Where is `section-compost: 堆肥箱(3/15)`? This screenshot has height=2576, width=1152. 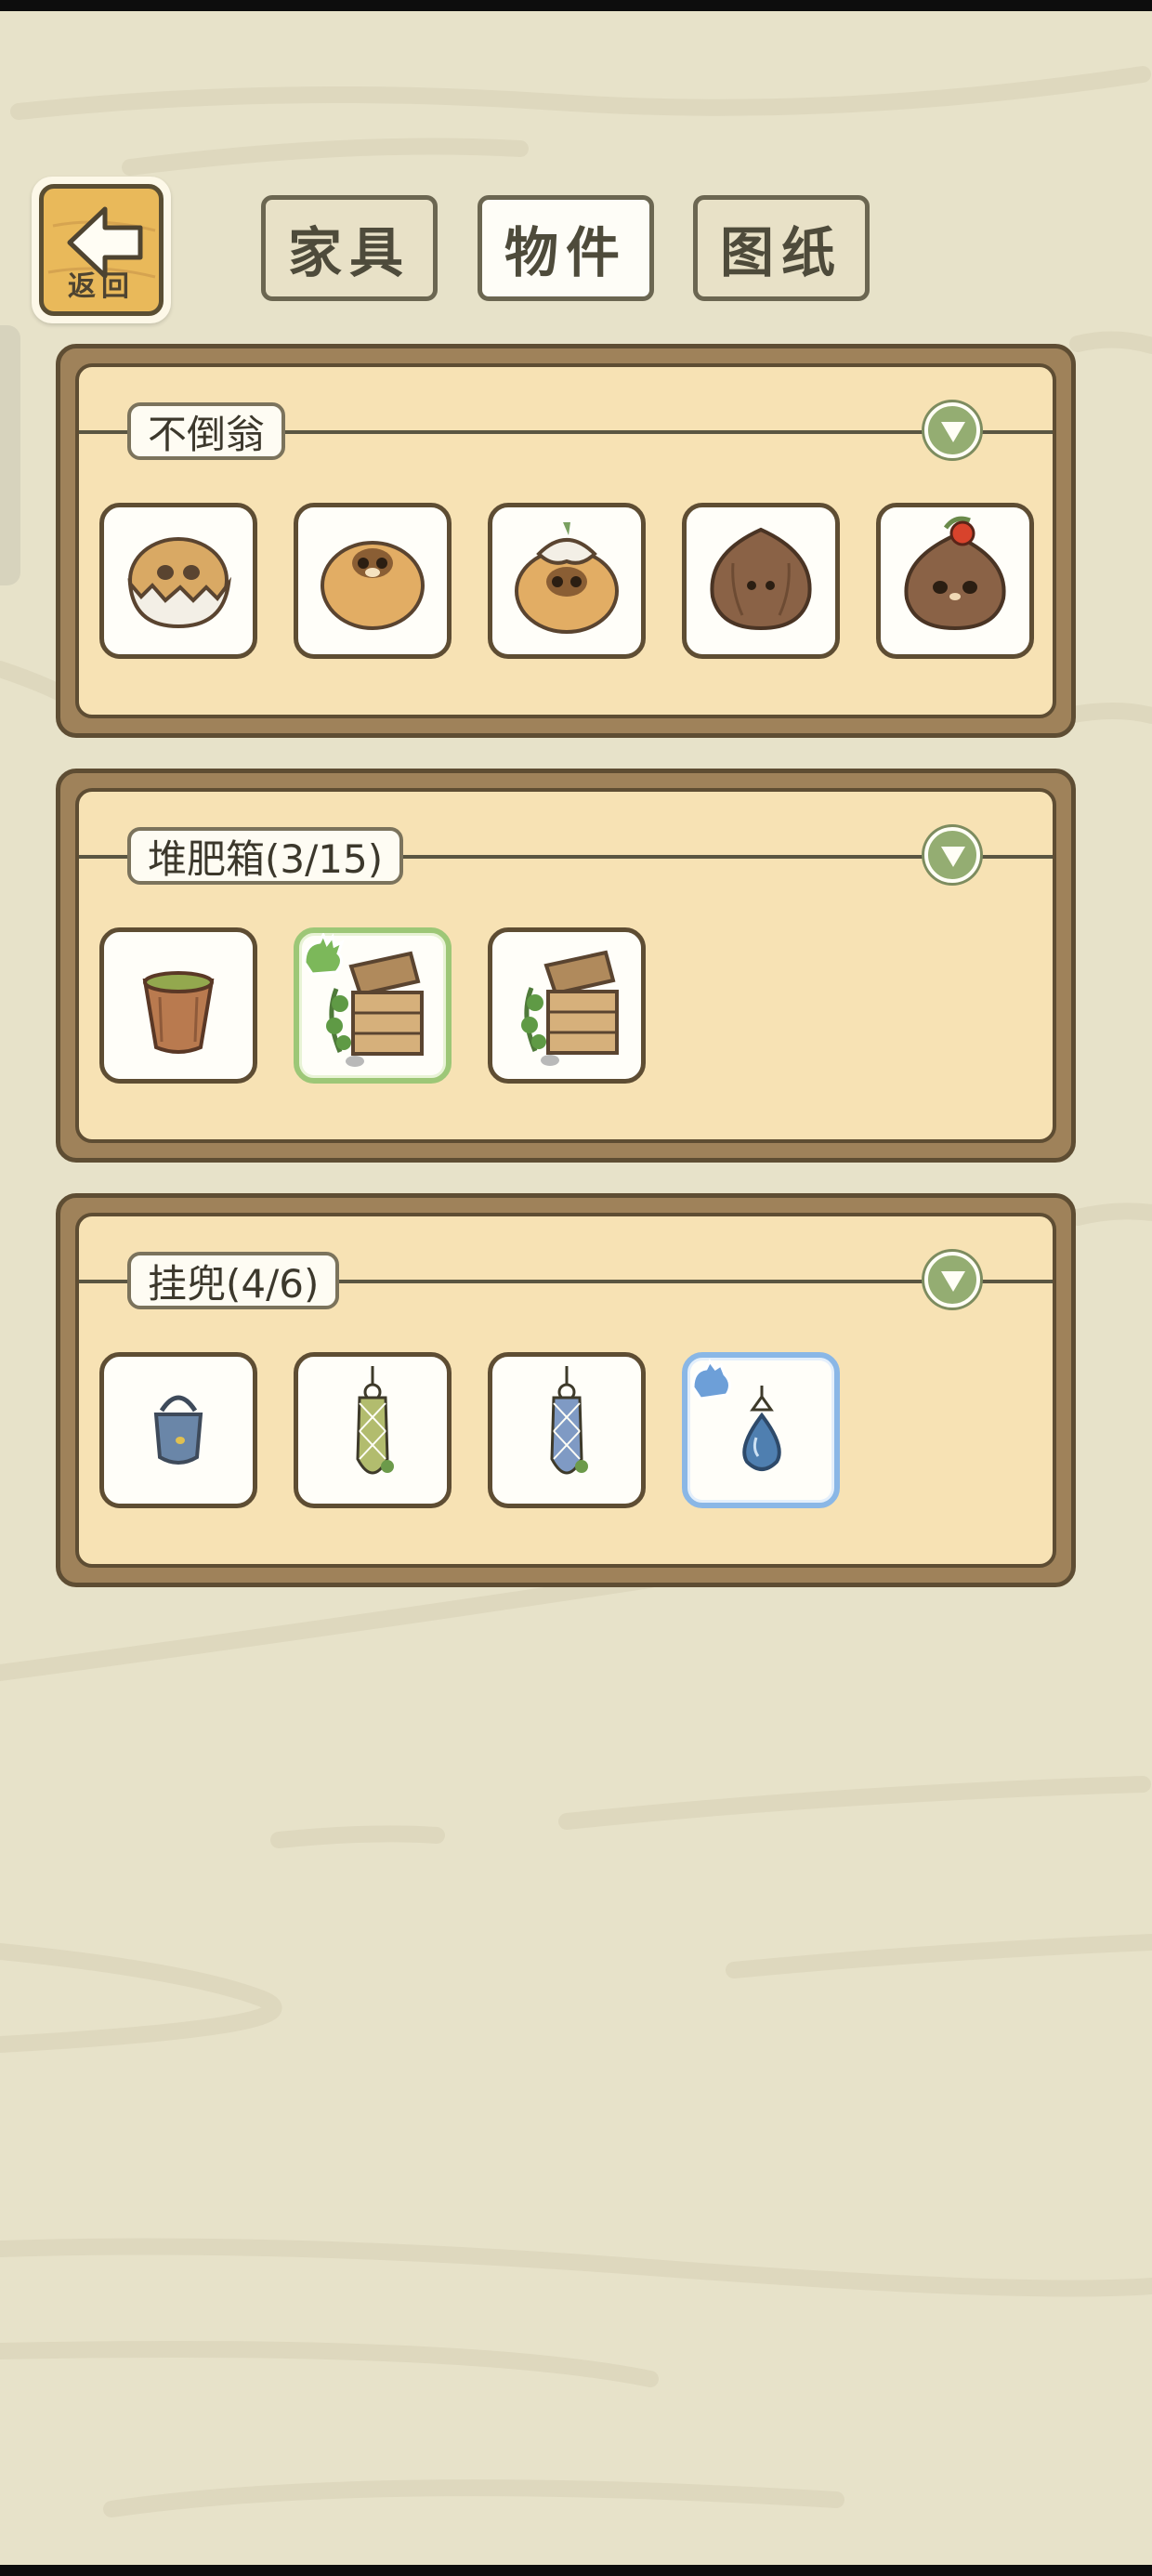 section-compost: 堆肥箱(3/15) is located at coordinates (566, 966).